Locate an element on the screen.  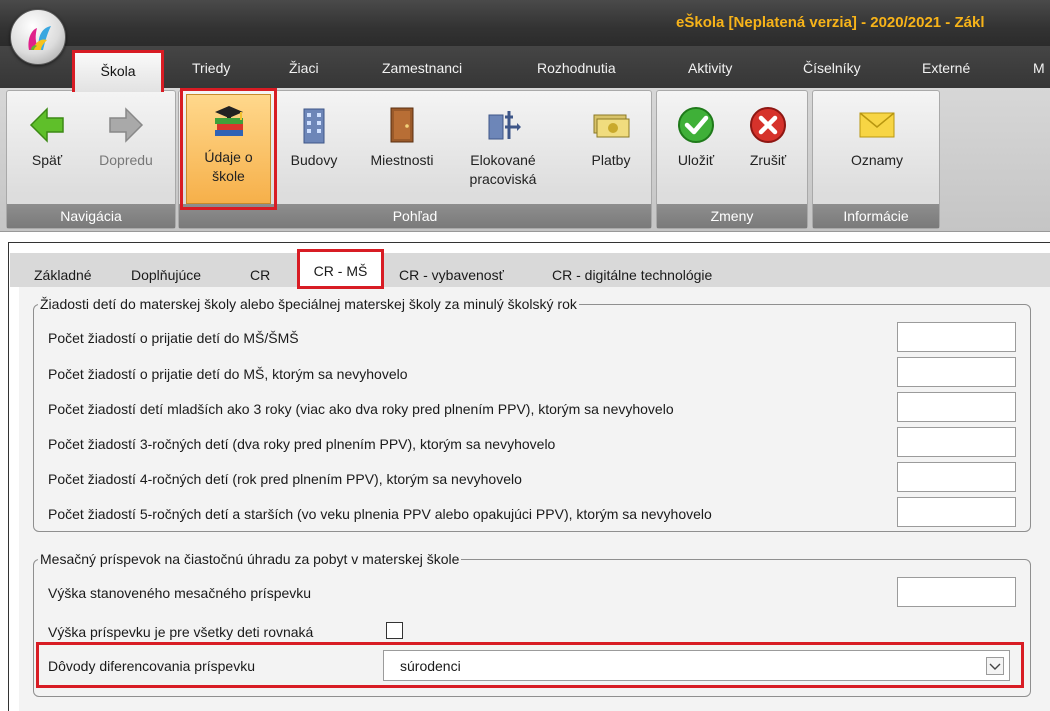
subtab-doplnujuce: Doplňujúce is located at coordinates (166, 275).